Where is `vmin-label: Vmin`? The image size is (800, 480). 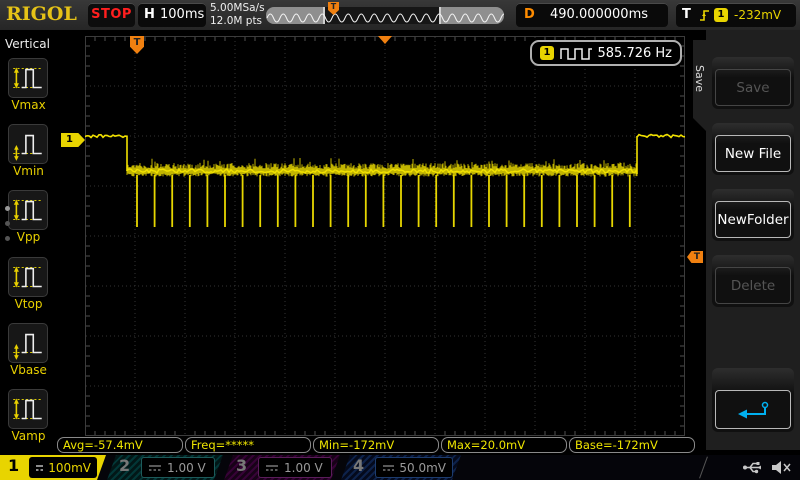 vmin-label: Vmin is located at coordinates (28, 171).